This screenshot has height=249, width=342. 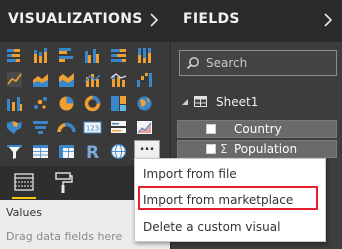 What do you see at coordinates (92, 55) in the screenshot?
I see `clustered-column-chart-icon` at bounding box center [92, 55].